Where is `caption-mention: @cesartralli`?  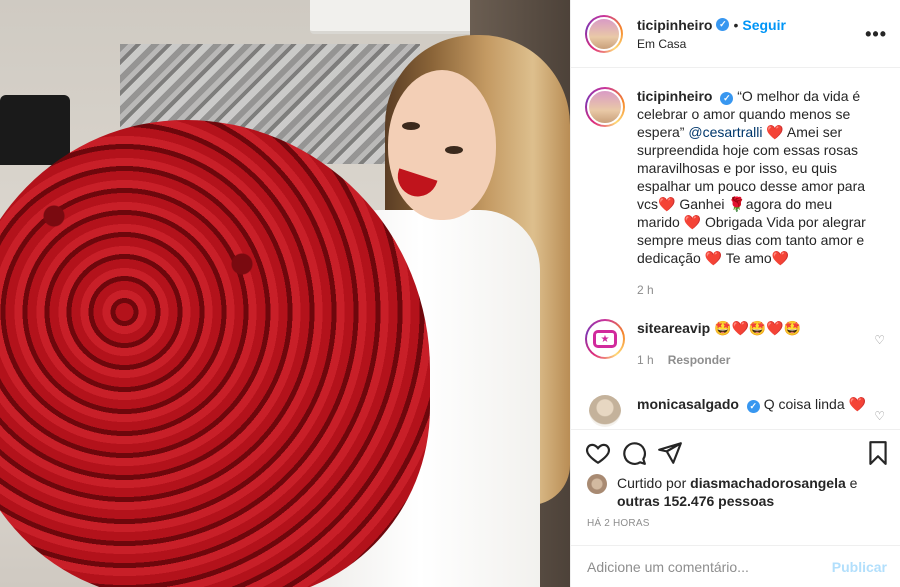 caption-mention: @cesartralli is located at coordinates (725, 132).